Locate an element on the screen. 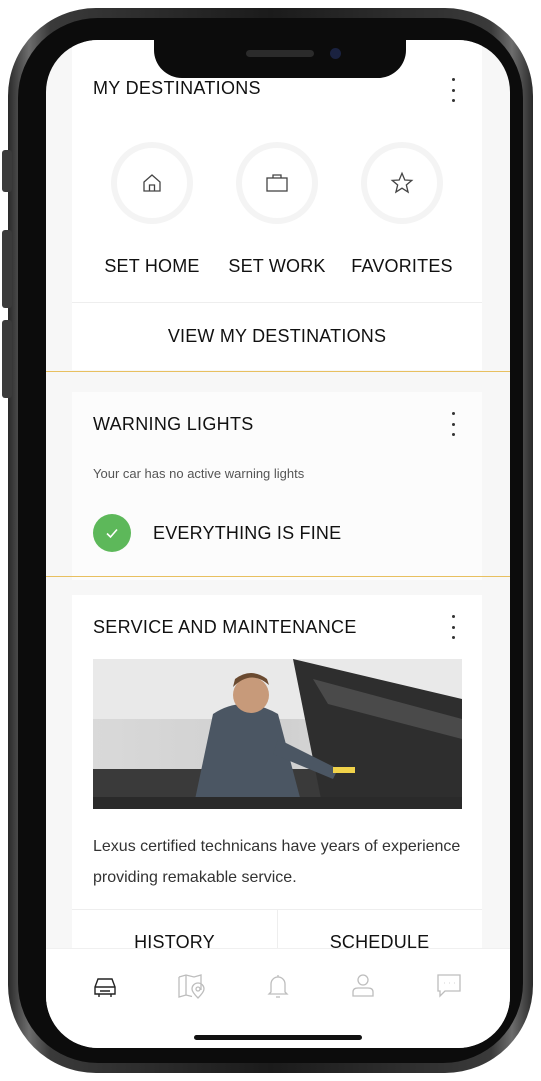 The image size is (541, 1081). chat-icon is located at coordinates (449, 986).